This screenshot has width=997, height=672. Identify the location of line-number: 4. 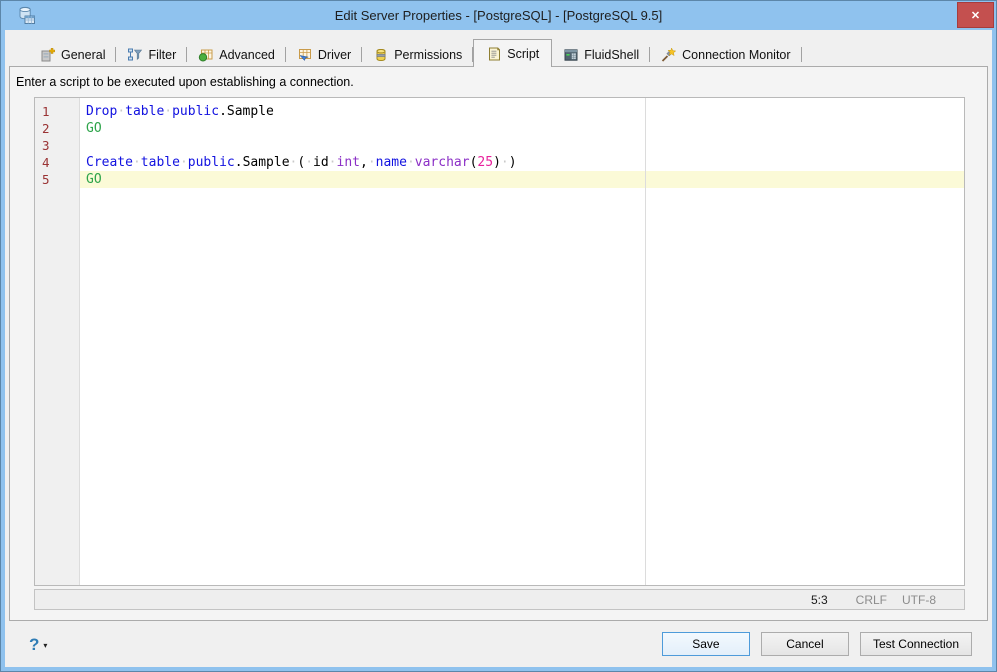
(46, 162).